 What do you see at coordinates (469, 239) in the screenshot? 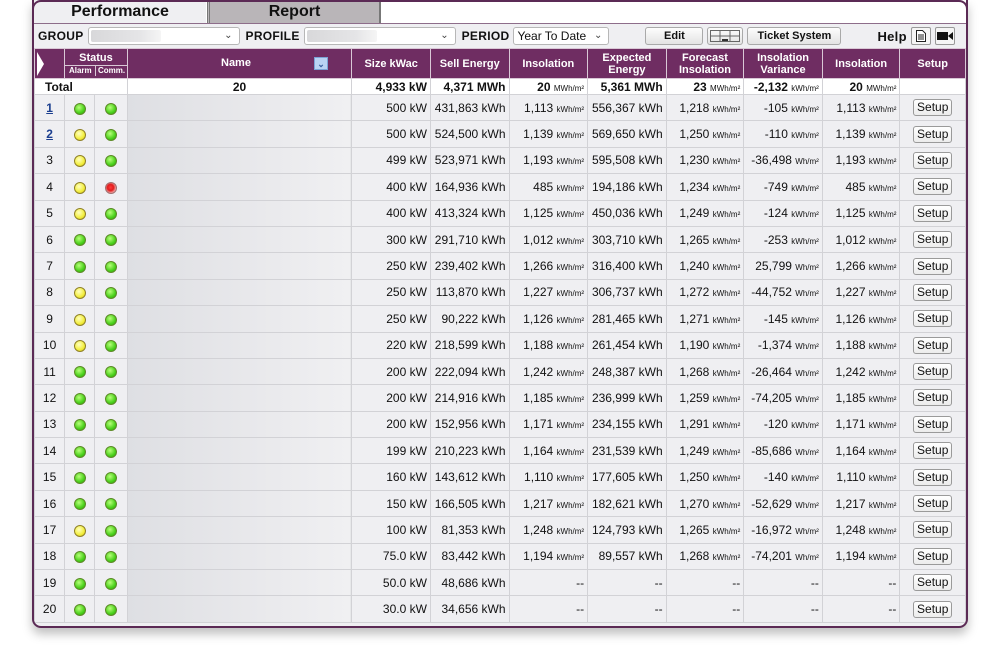
I see `sell-energy-cell: 291,710 kWh` at bounding box center [469, 239].